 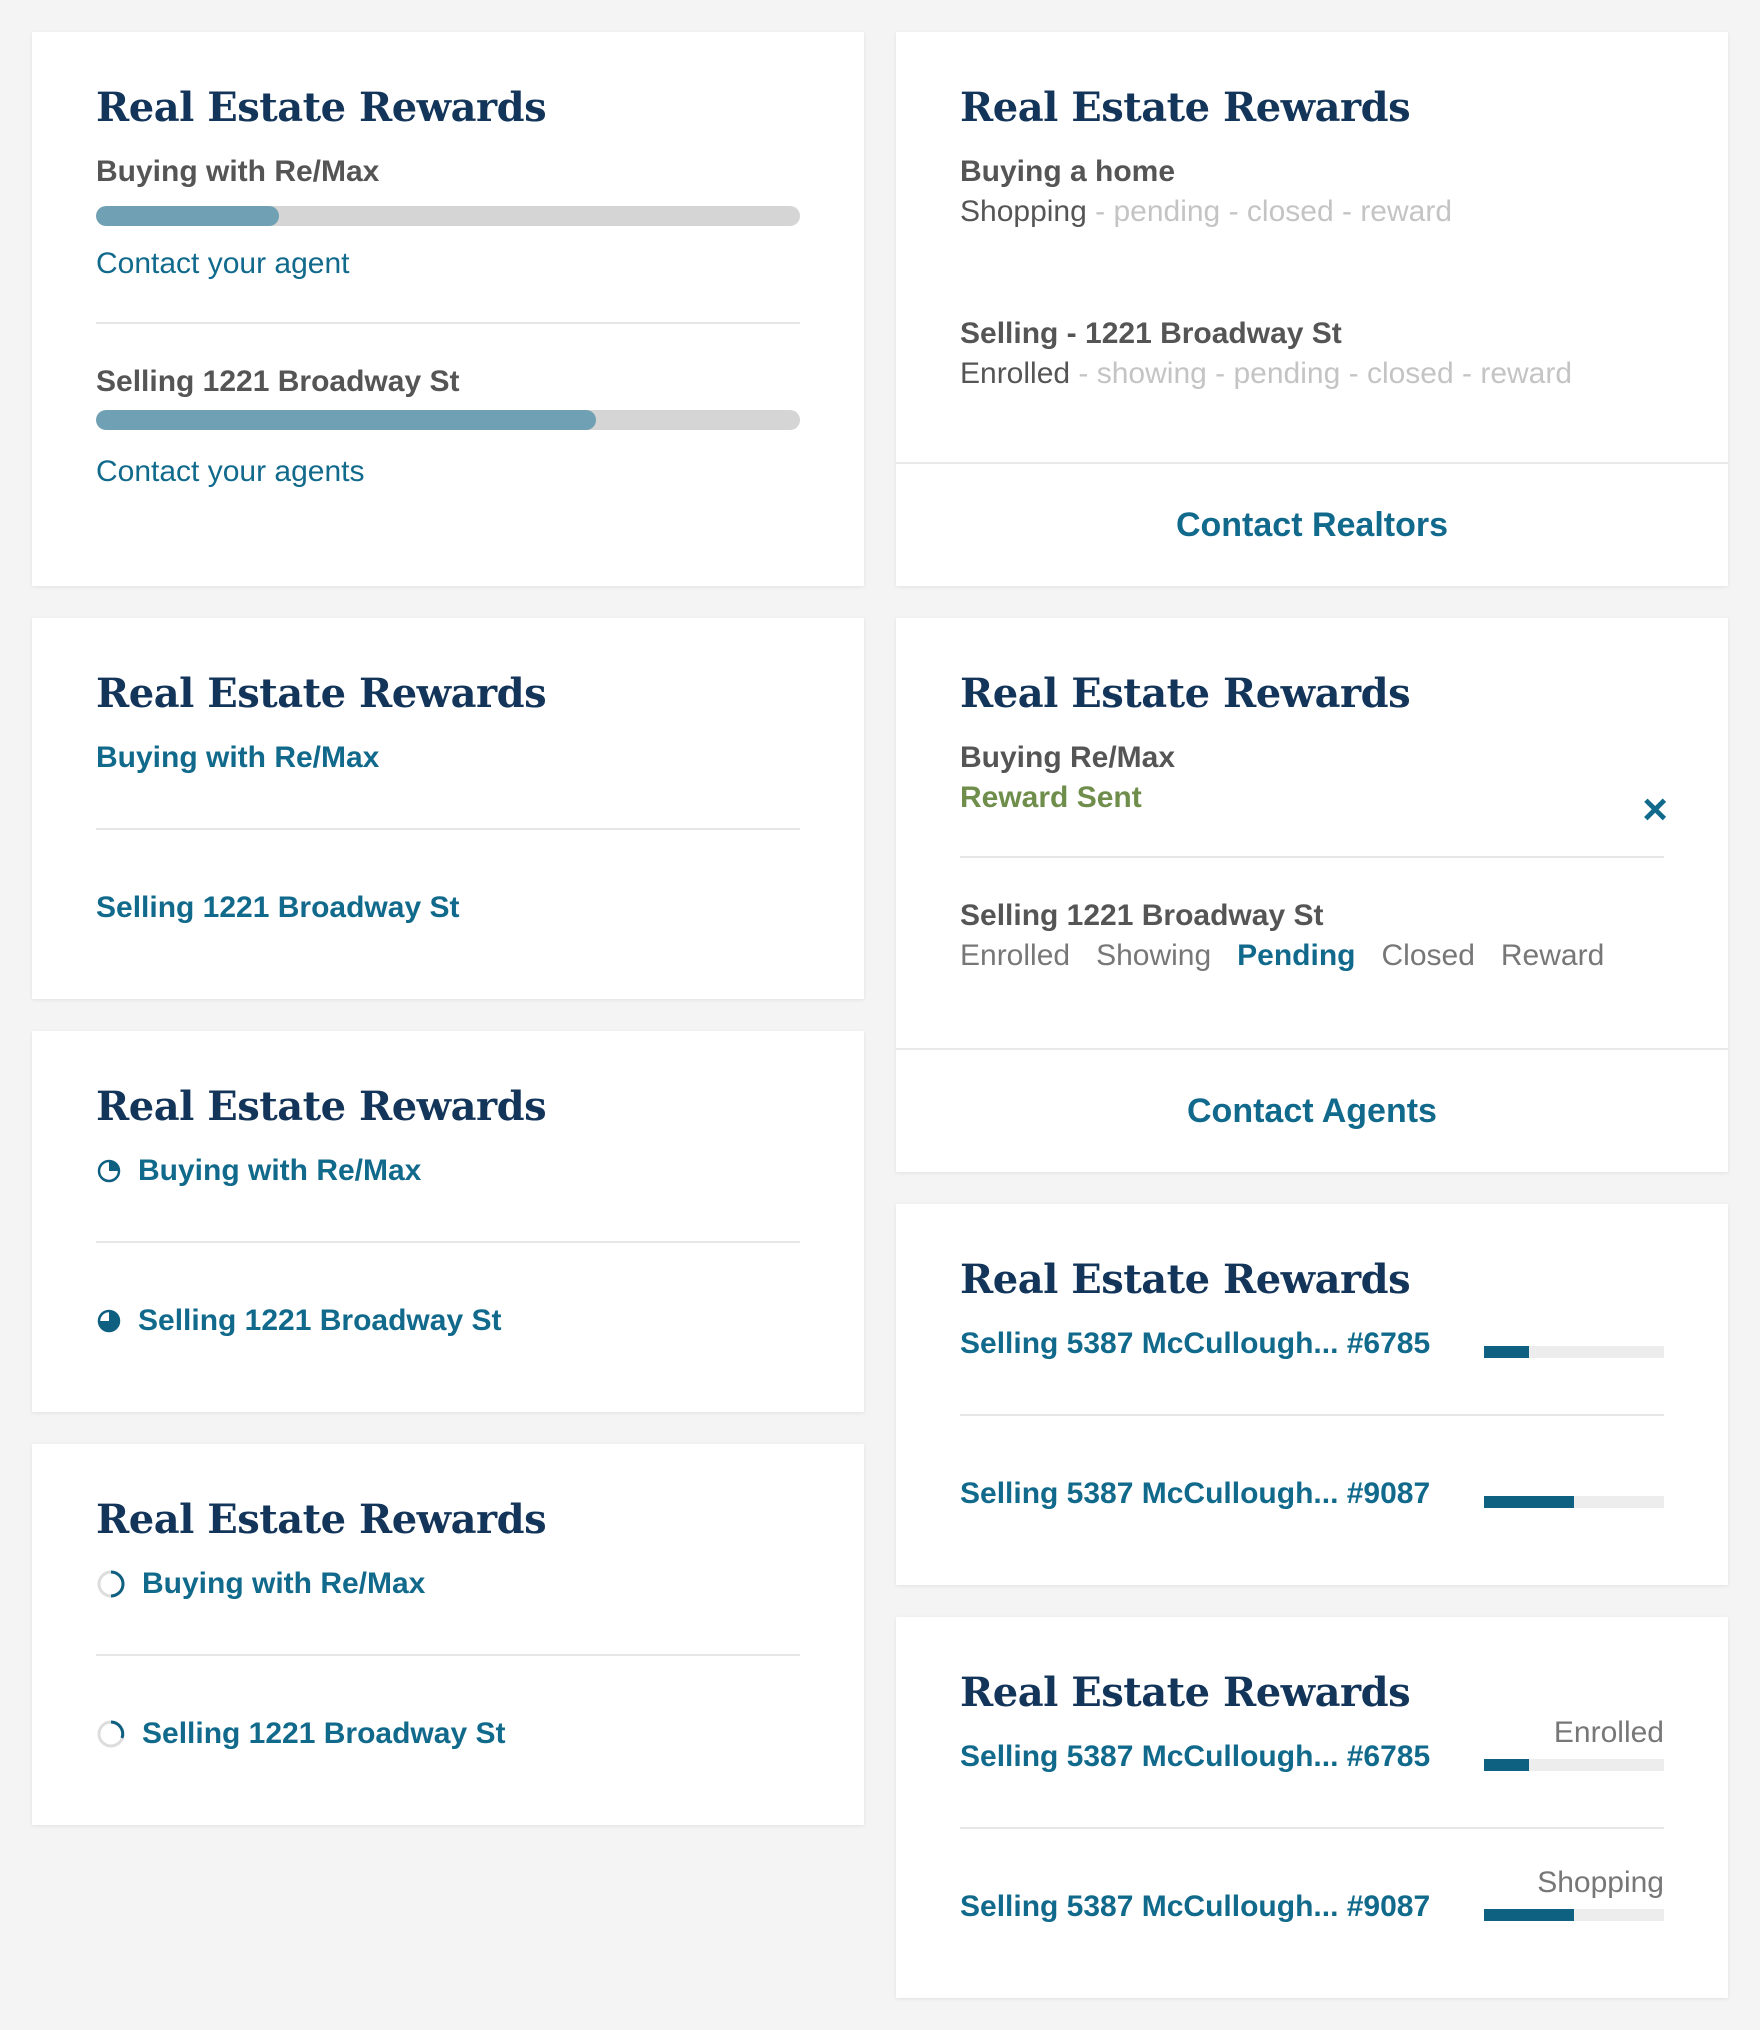 I want to click on status-tabs: Enrolled Showing Pending Closed Reward, so click(x=1312, y=956).